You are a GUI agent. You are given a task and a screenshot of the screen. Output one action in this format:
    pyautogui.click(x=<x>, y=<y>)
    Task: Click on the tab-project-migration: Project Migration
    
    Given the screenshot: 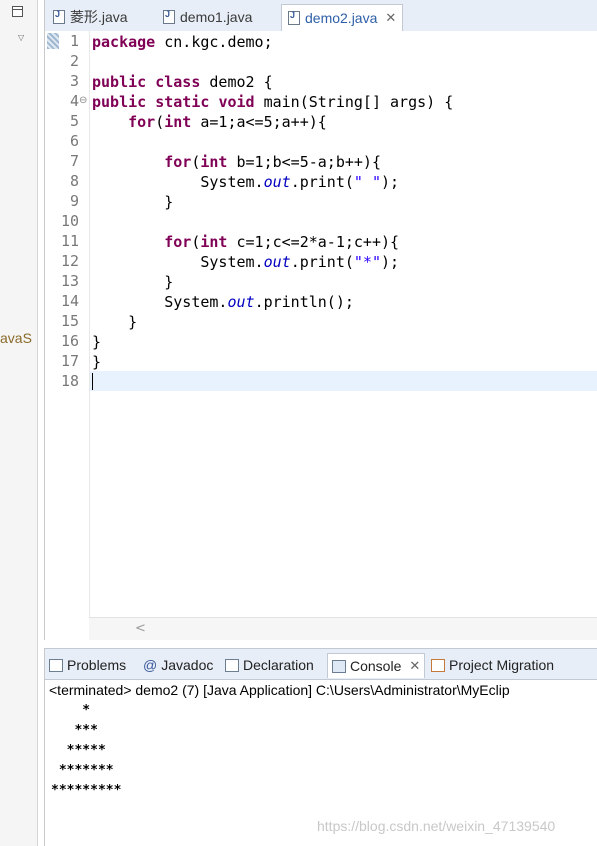 What is the action you would take?
    pyautogui.click(x=492, y=665)
    